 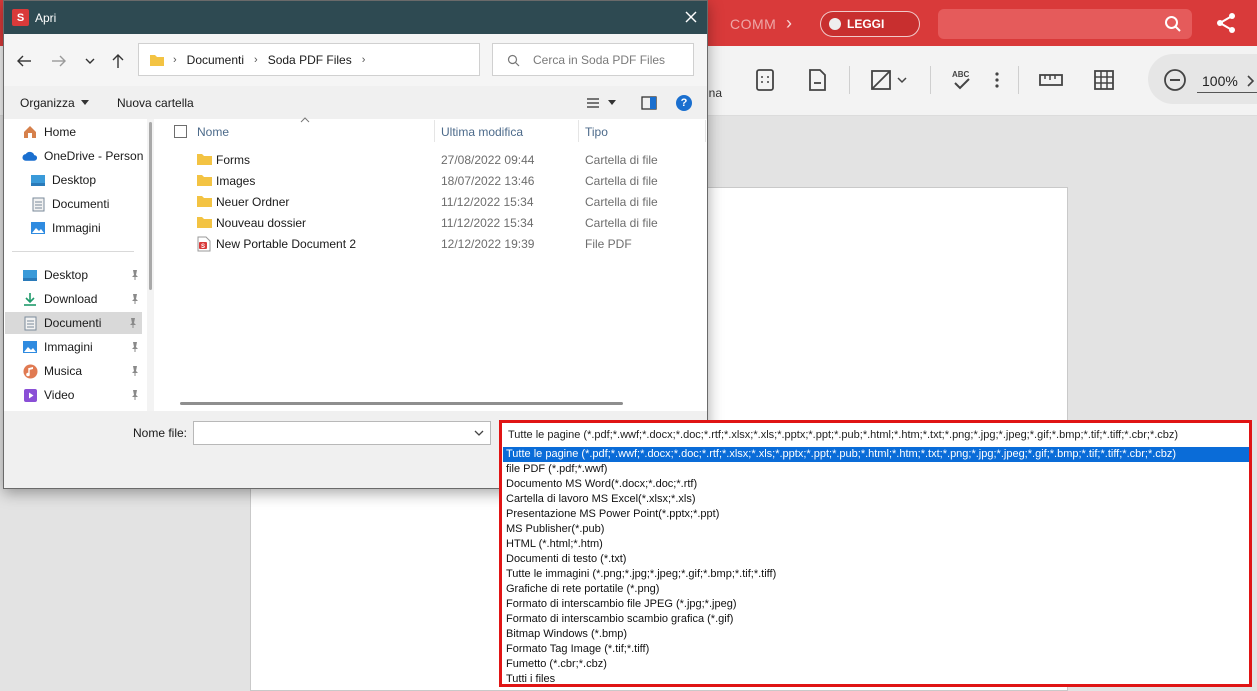 What do you see at coordinates (150, 206) in the screenshot?
I see `nav-scrollbar` at bounding box center [150, 206].